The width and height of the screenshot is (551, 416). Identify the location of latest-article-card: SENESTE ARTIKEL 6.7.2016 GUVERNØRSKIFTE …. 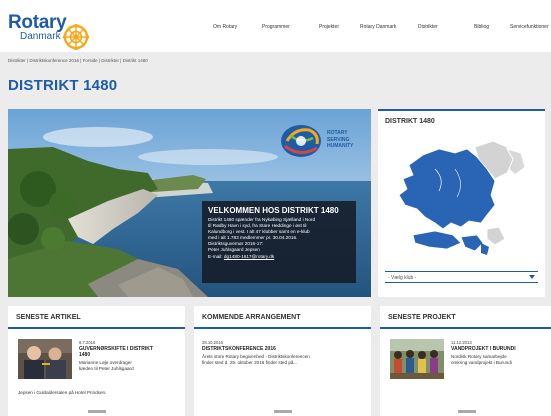
(96, 361).